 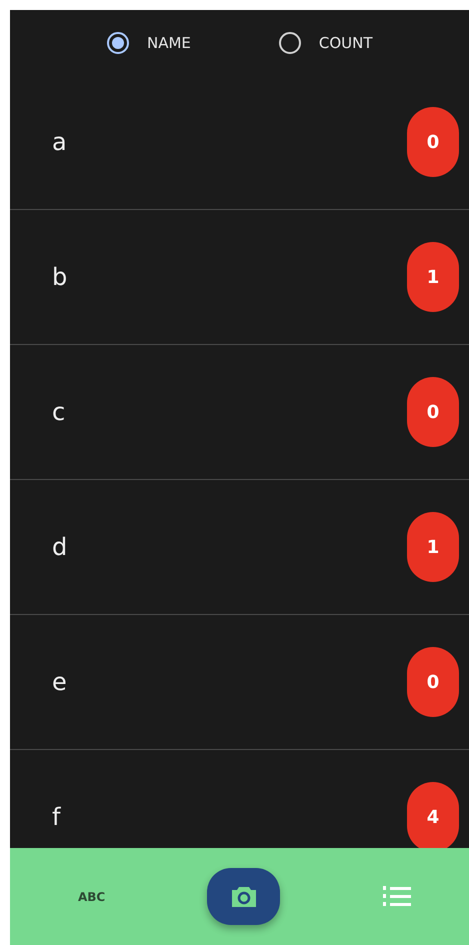 I want to click on camera-button, so click(x=243, y=896).